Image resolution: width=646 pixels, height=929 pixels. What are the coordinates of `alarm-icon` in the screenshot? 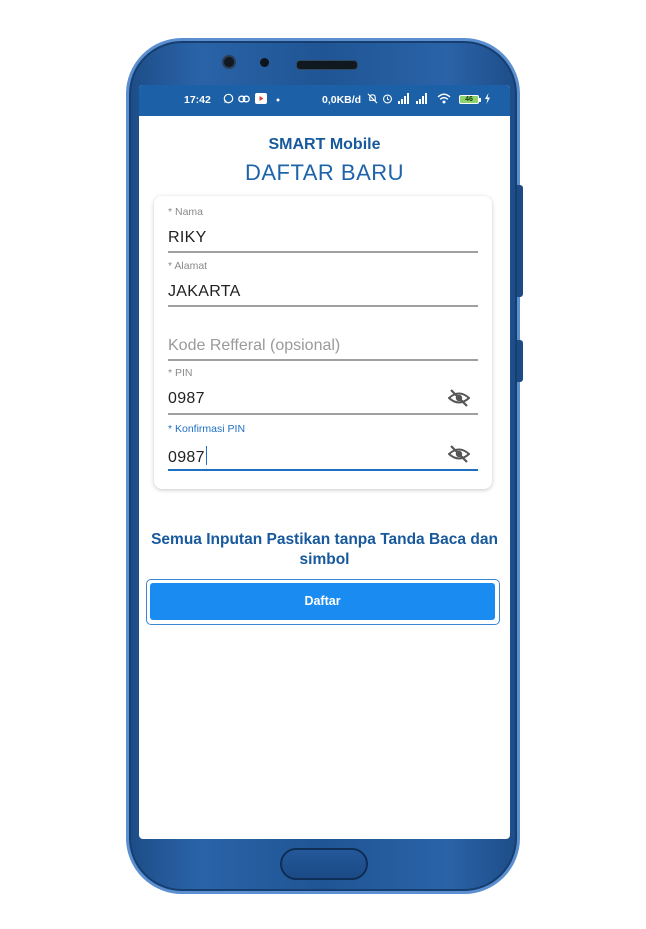 It's located at (387, 99).